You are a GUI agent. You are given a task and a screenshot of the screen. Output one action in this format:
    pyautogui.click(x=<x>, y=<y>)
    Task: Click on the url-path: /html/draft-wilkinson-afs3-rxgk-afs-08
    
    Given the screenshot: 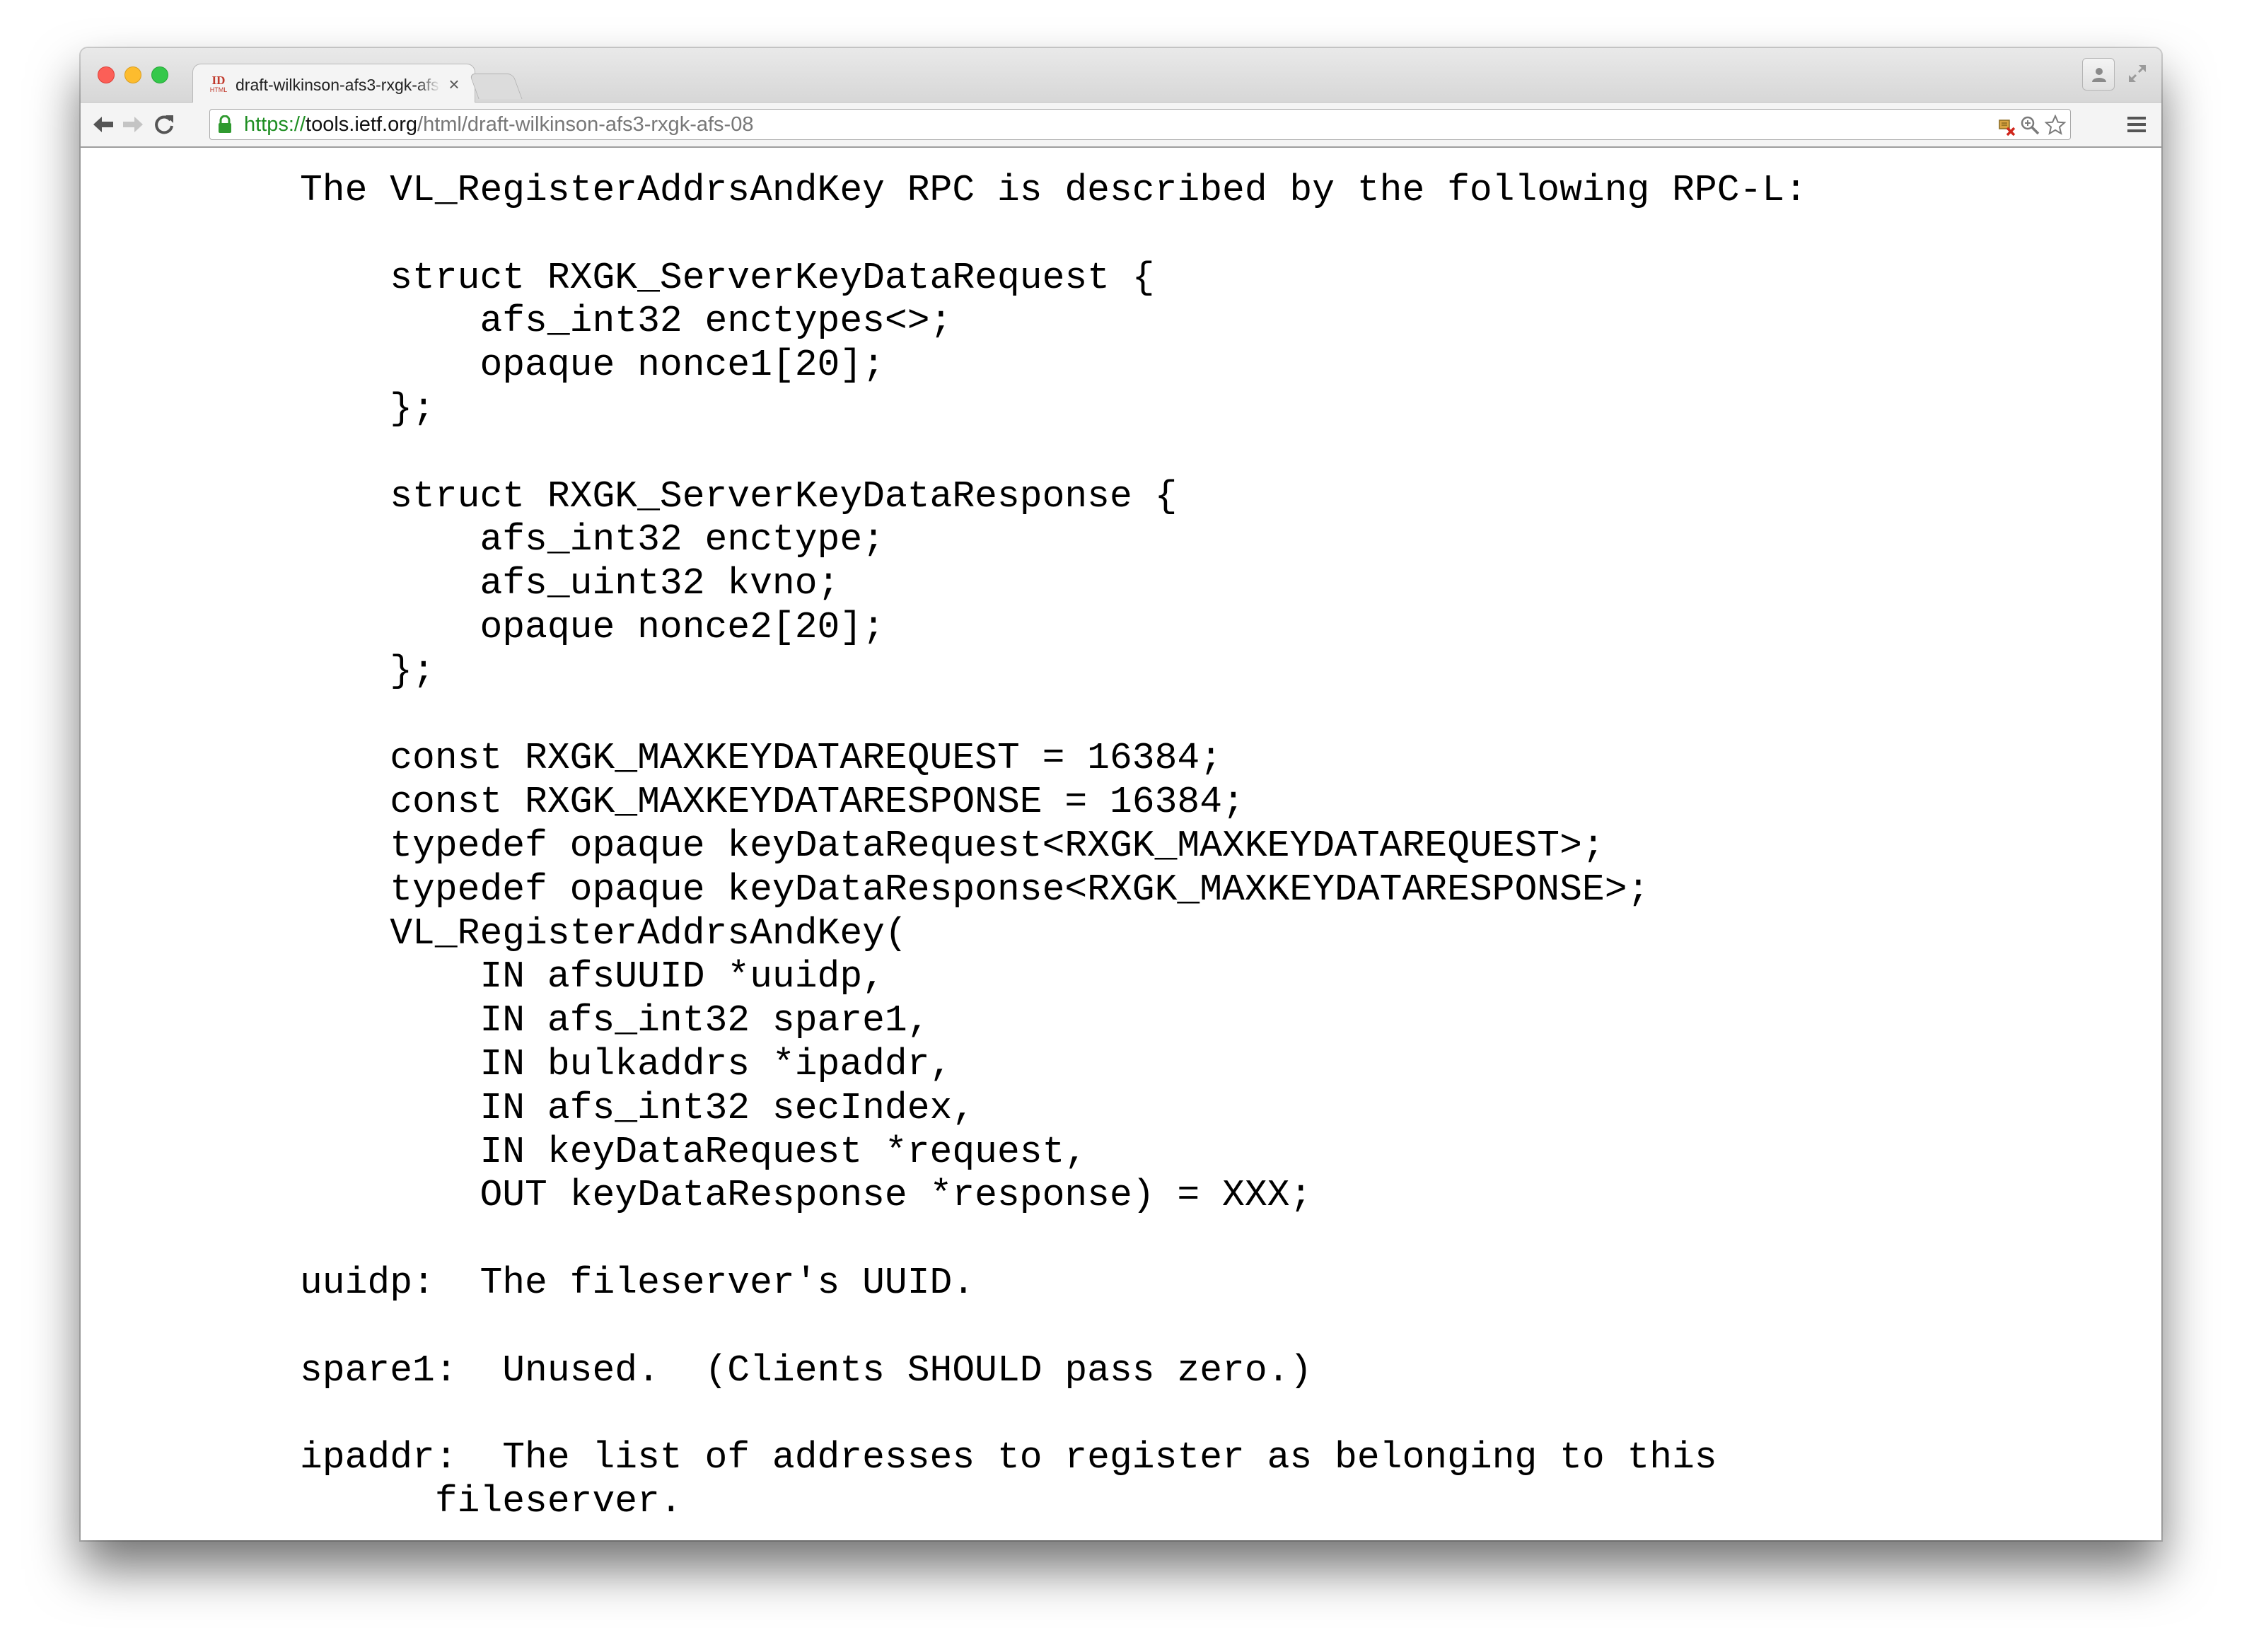 What is the action you would take?
    pyautogui.click(x=585, y=125)
    